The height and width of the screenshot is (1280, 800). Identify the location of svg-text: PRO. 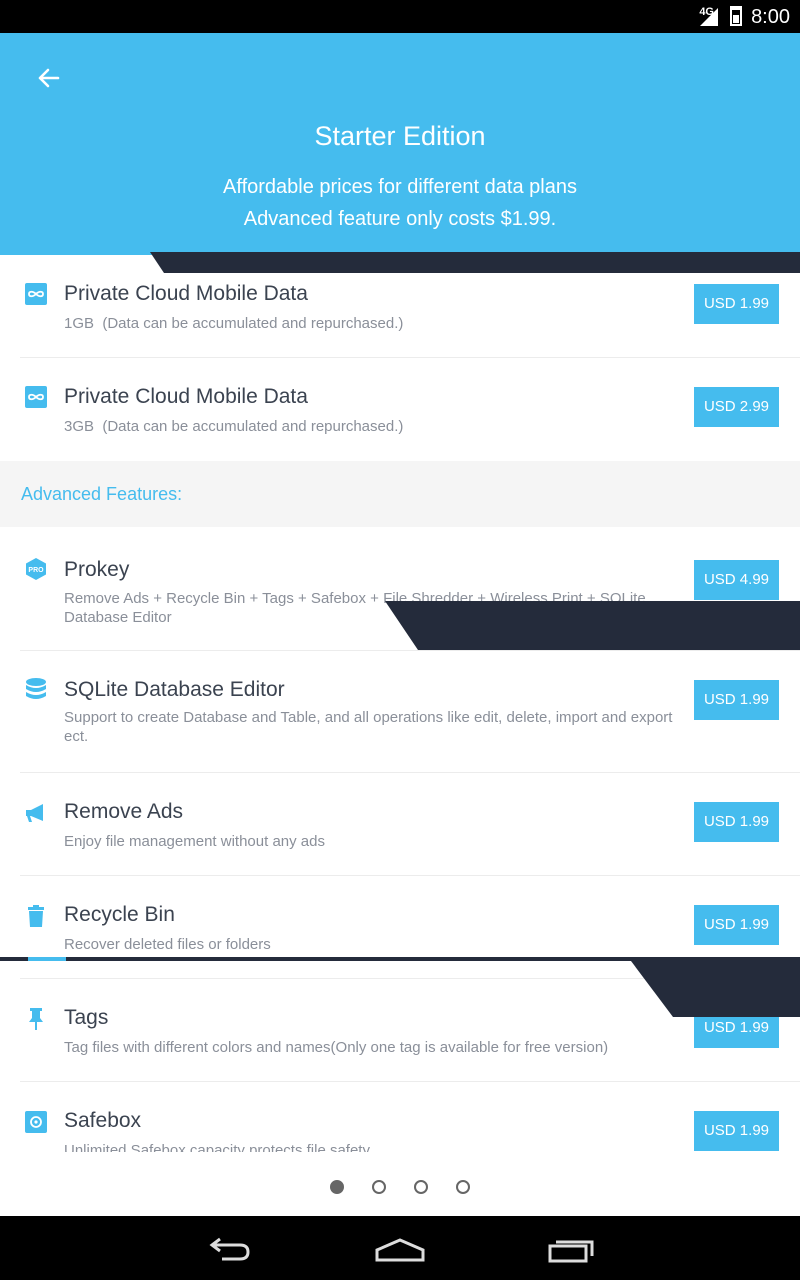
(36, 570).